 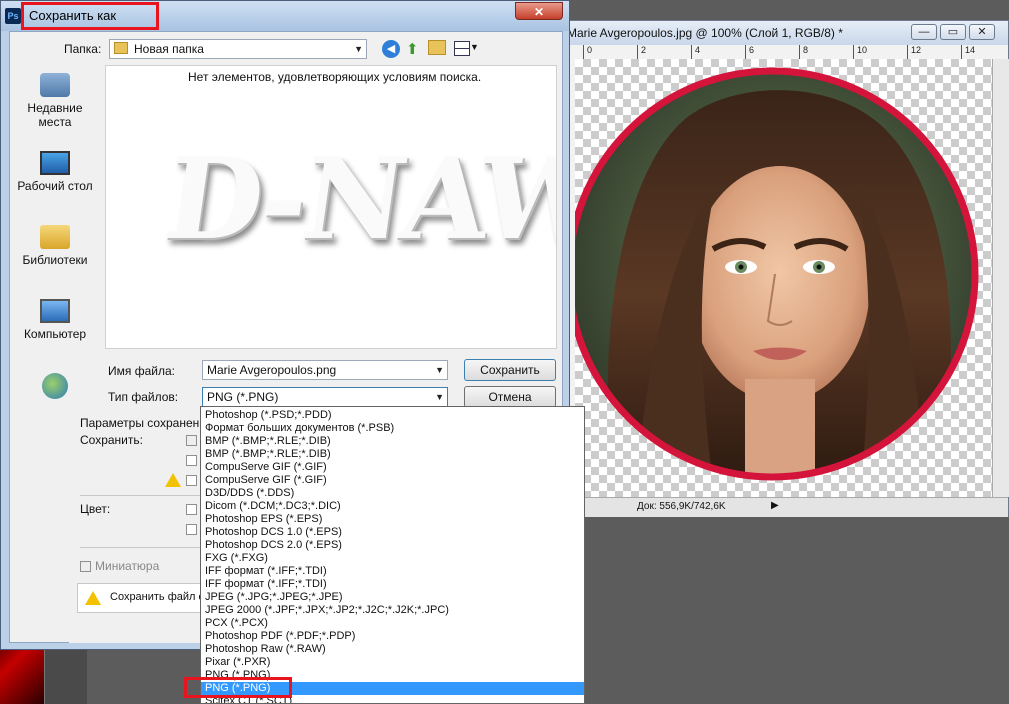 What do you see at coordinates (391, 49) in the screenshot?
I see `back-icon: ◀` at bounding box center [391, 49].